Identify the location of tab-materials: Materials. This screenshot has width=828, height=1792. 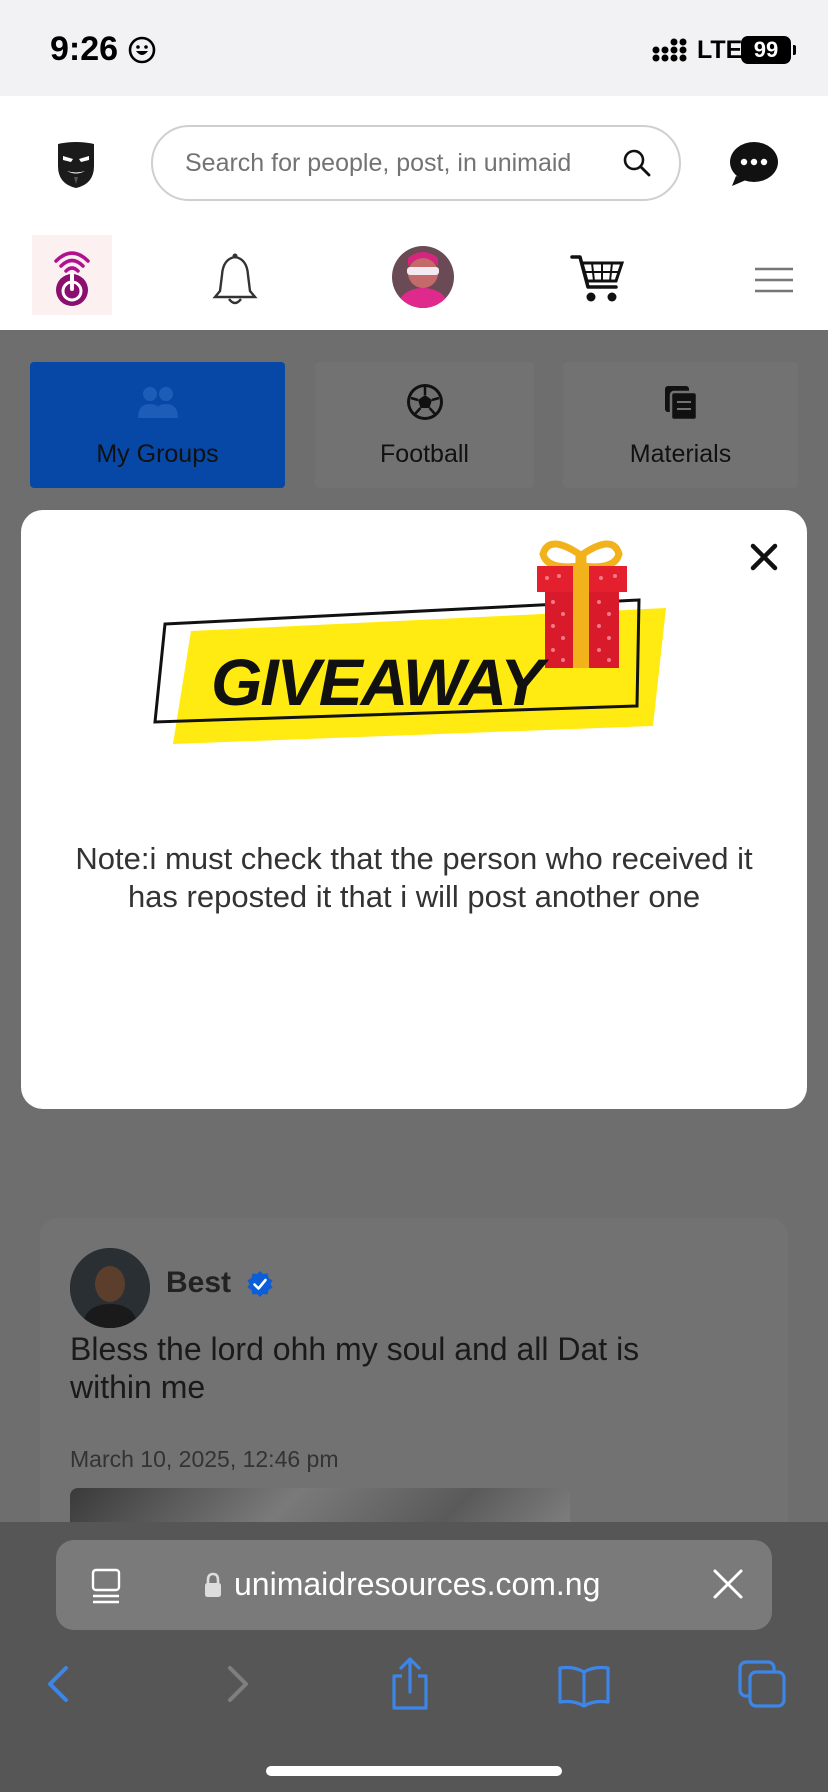
(680, 425).